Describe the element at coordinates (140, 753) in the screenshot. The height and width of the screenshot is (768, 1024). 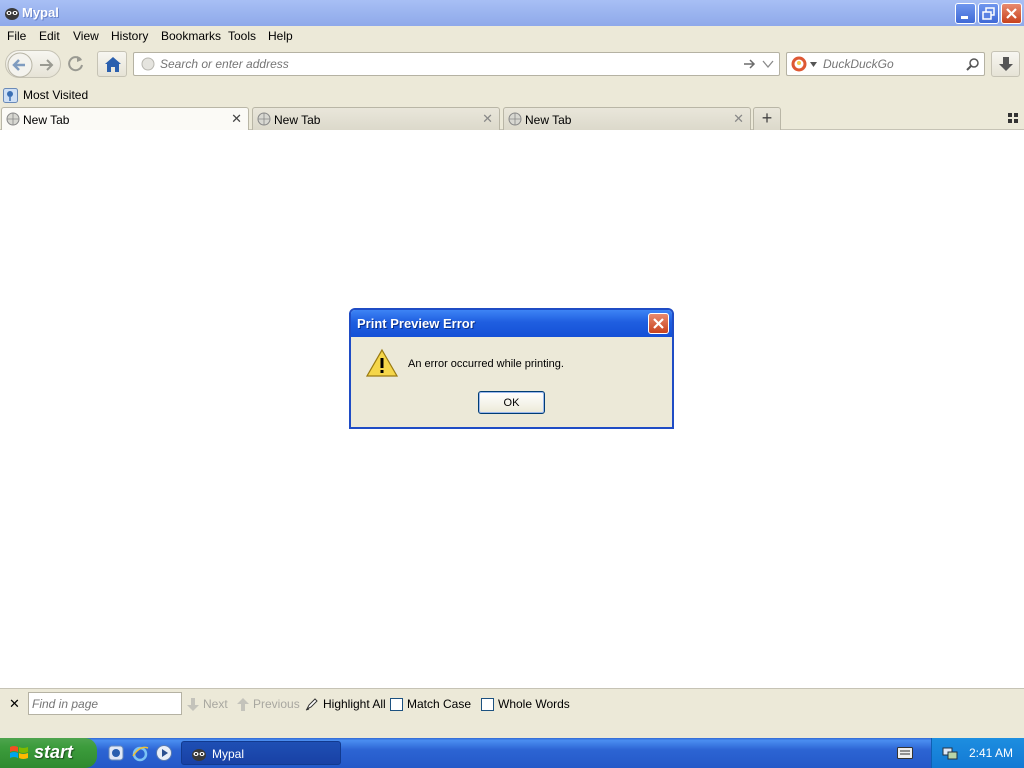
I see `internet-explorer-icon` at that location.